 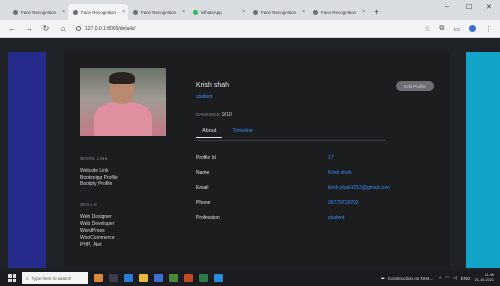 I want to click on system-tray: ^ ◠ ◁ ENG 11:46 21-10-2021, so click(x=469, y=278).